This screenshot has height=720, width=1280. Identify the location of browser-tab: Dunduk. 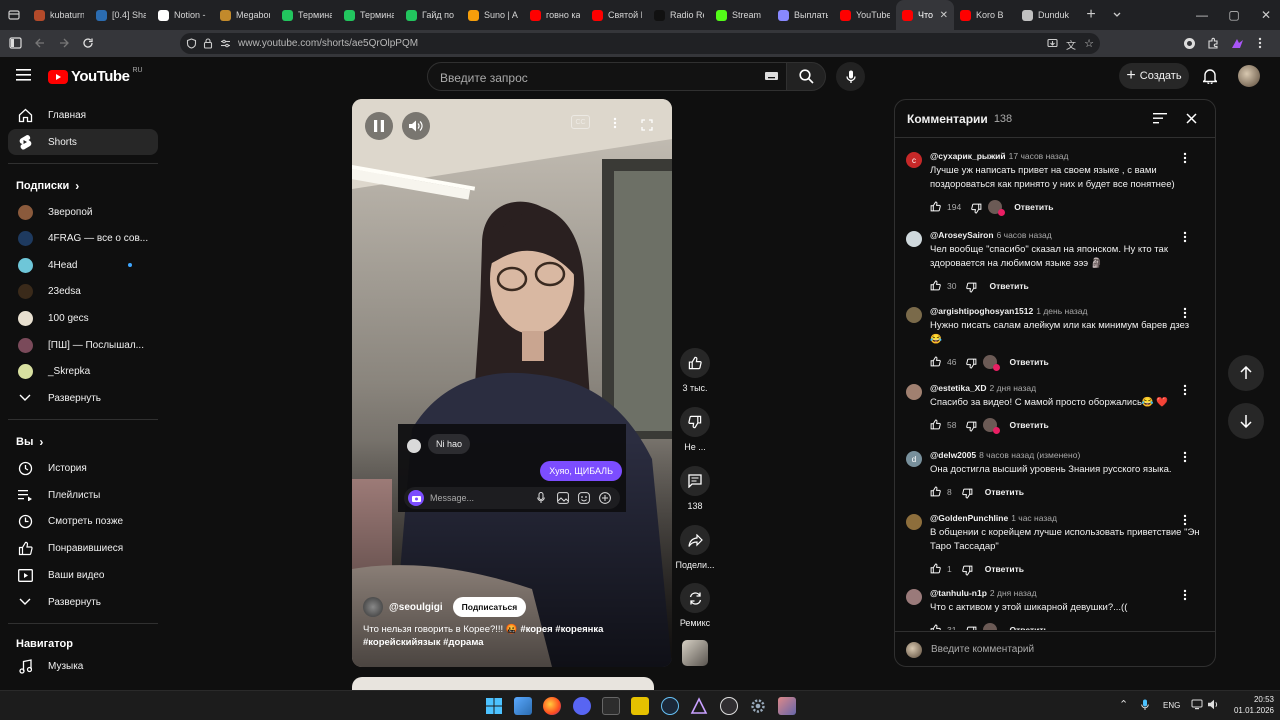
(1047, 15).